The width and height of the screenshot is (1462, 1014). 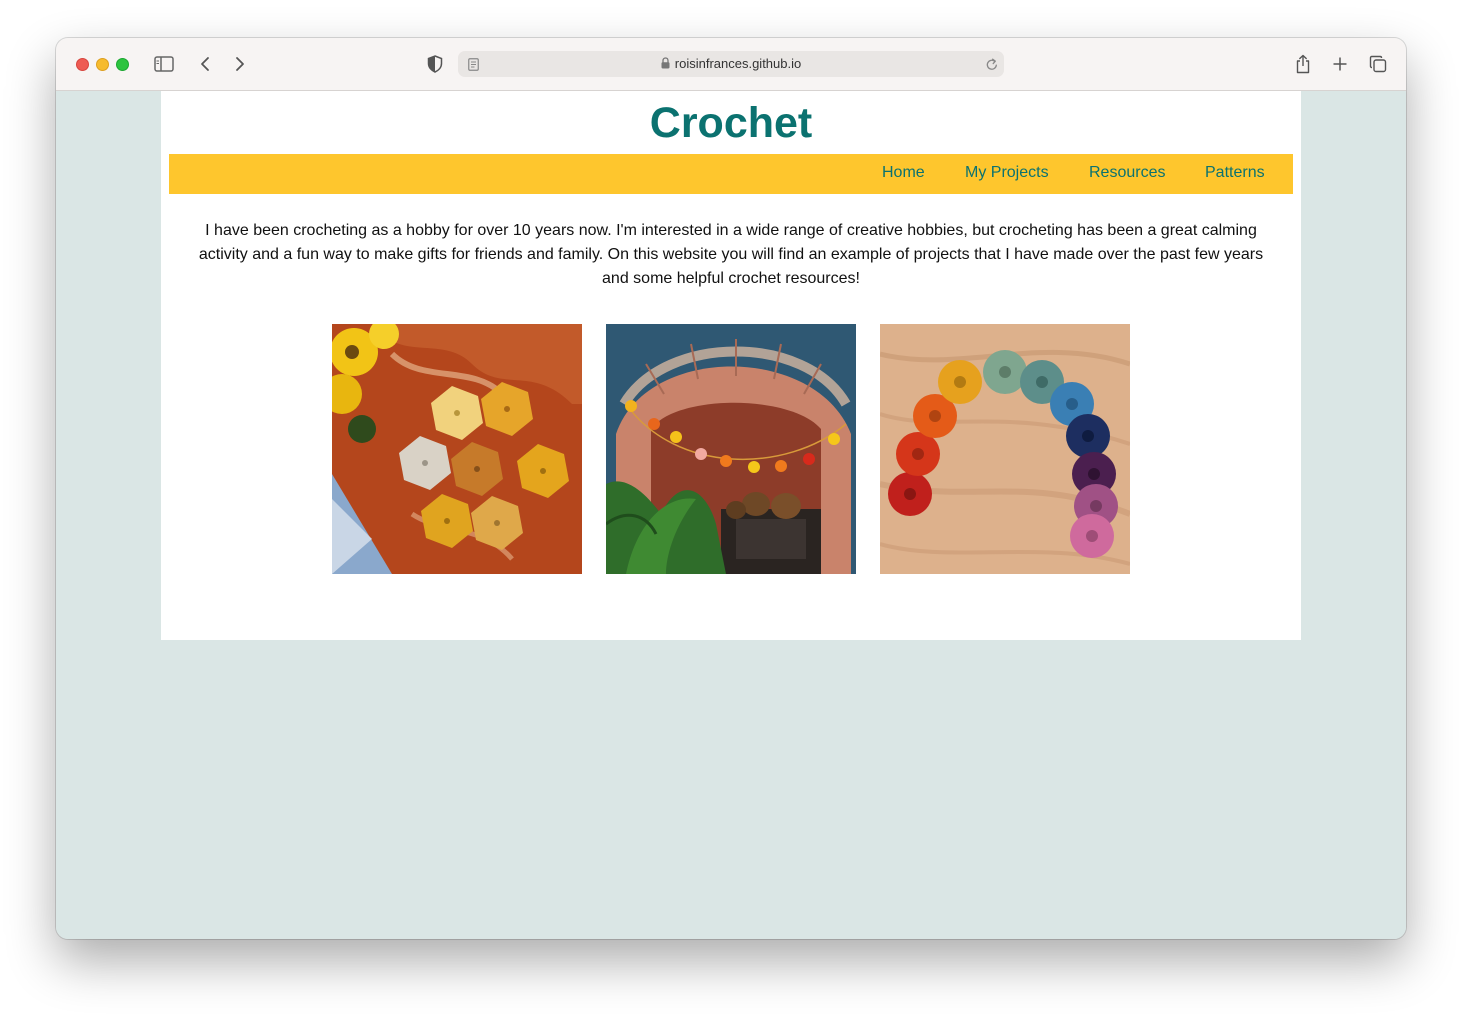 What do you see at coordinates (731, 123) in the screenshot?
I see `site-title: Crochet` at bounding box center [731, 123].